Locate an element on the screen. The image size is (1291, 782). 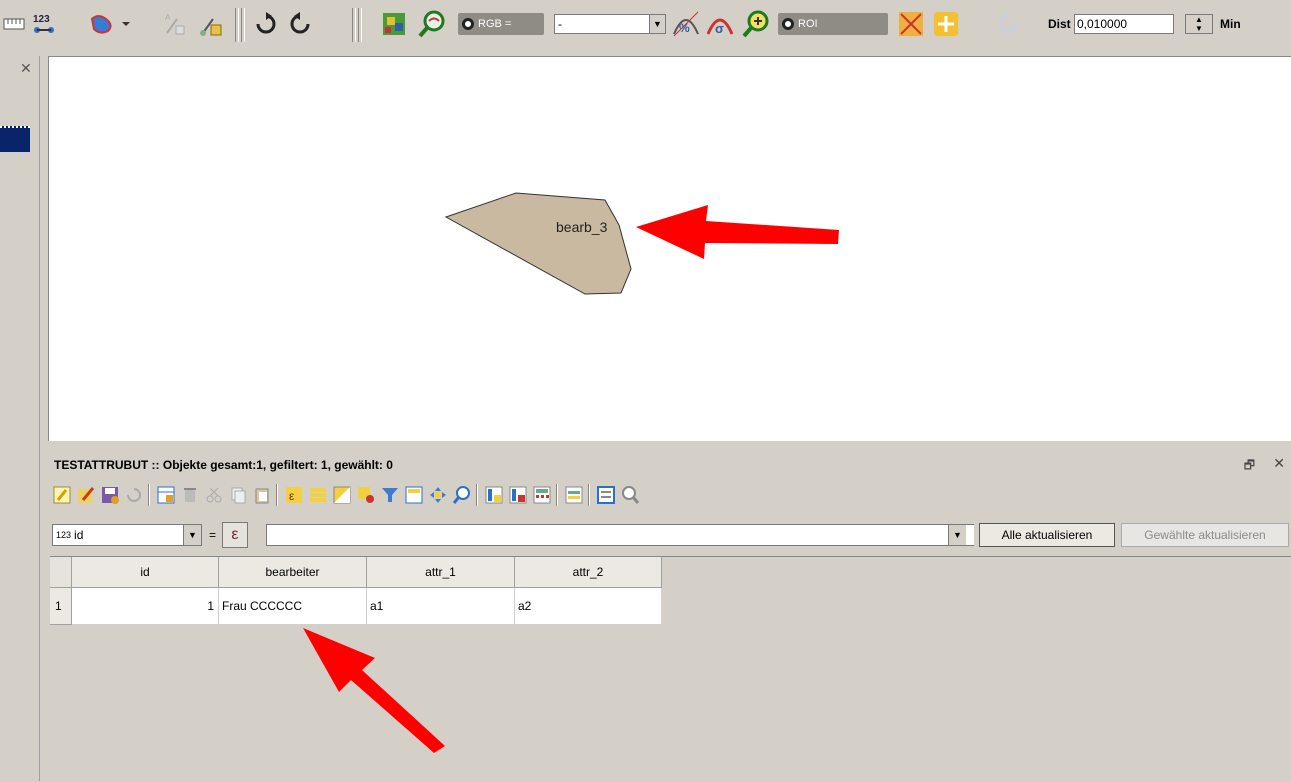
layer-item-selected is located at coordinates (15, 139).